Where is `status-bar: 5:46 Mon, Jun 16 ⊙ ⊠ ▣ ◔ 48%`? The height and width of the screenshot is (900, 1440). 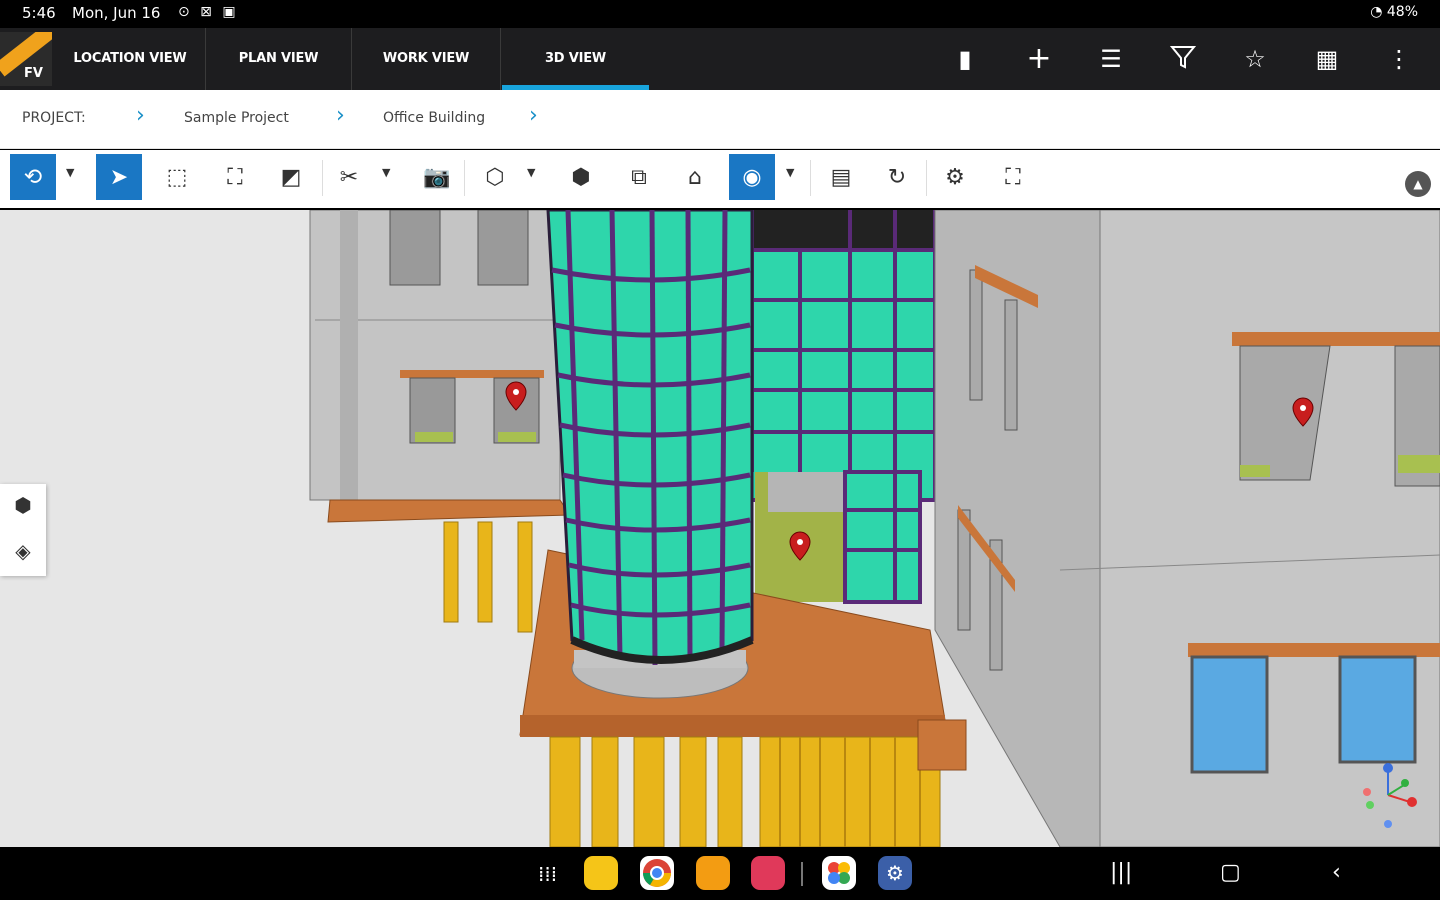 status-bar: 5:46 Mon, Jun 16 ⊙ ⊠ ▣ ◔ 48% is located at coordinates (720, 14).